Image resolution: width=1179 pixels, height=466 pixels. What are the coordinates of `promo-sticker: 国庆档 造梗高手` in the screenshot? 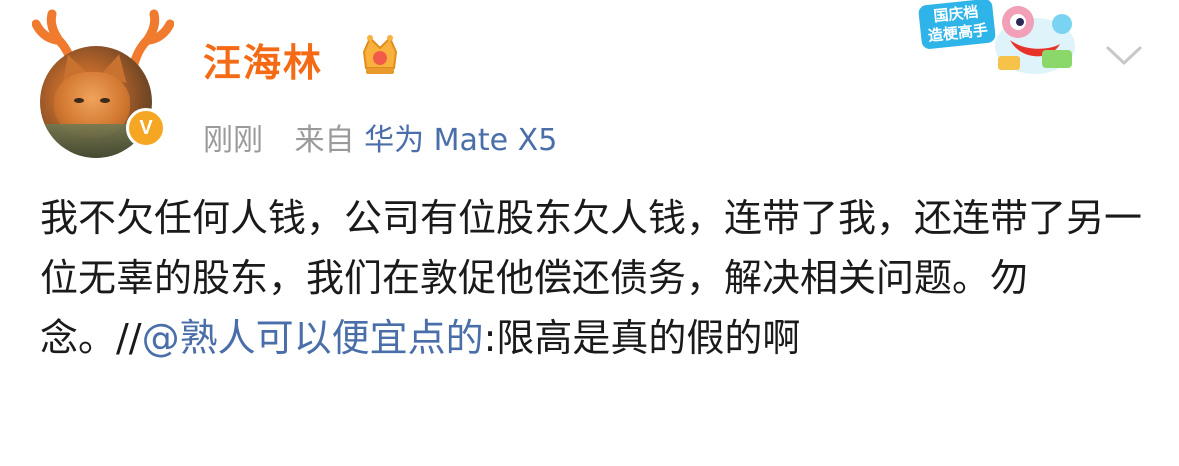 It's located at (1001, 40).